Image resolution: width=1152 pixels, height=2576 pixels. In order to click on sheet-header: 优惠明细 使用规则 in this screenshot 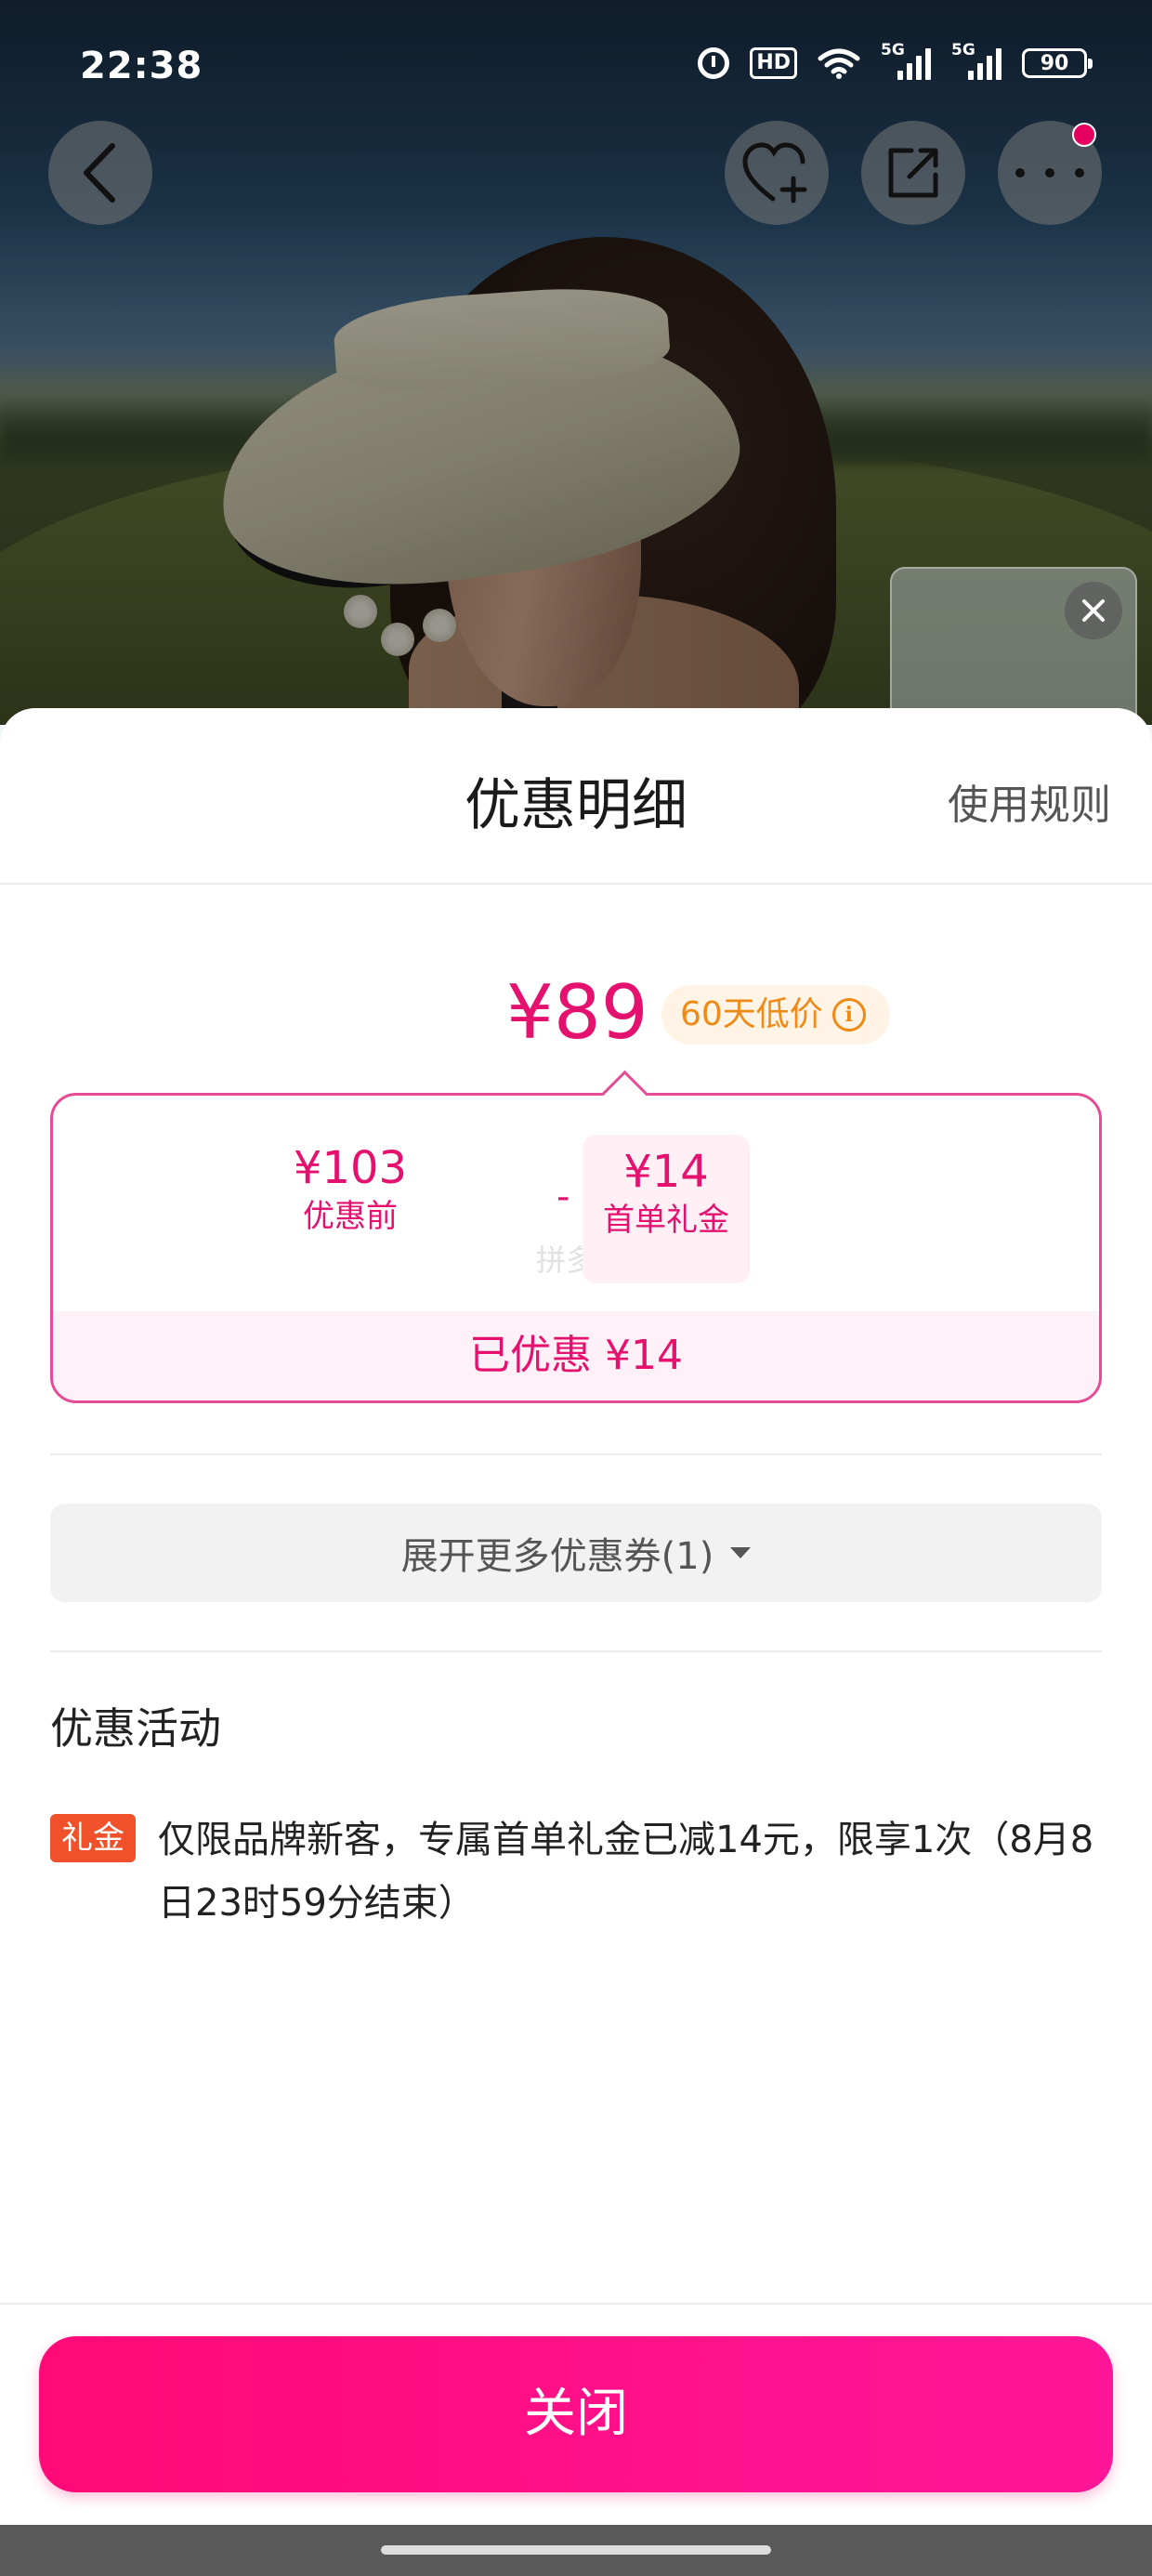, I will do `click(576, 796)`.